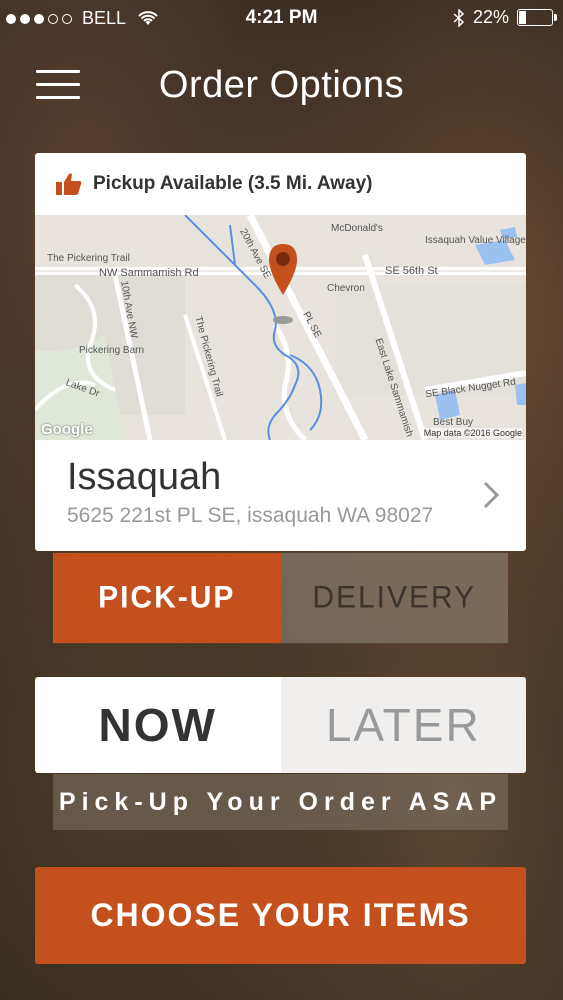  Describe the element at coordinates (149, 273) in the screenshot. I see `map-label: NW Sammamish Rd` at that location.